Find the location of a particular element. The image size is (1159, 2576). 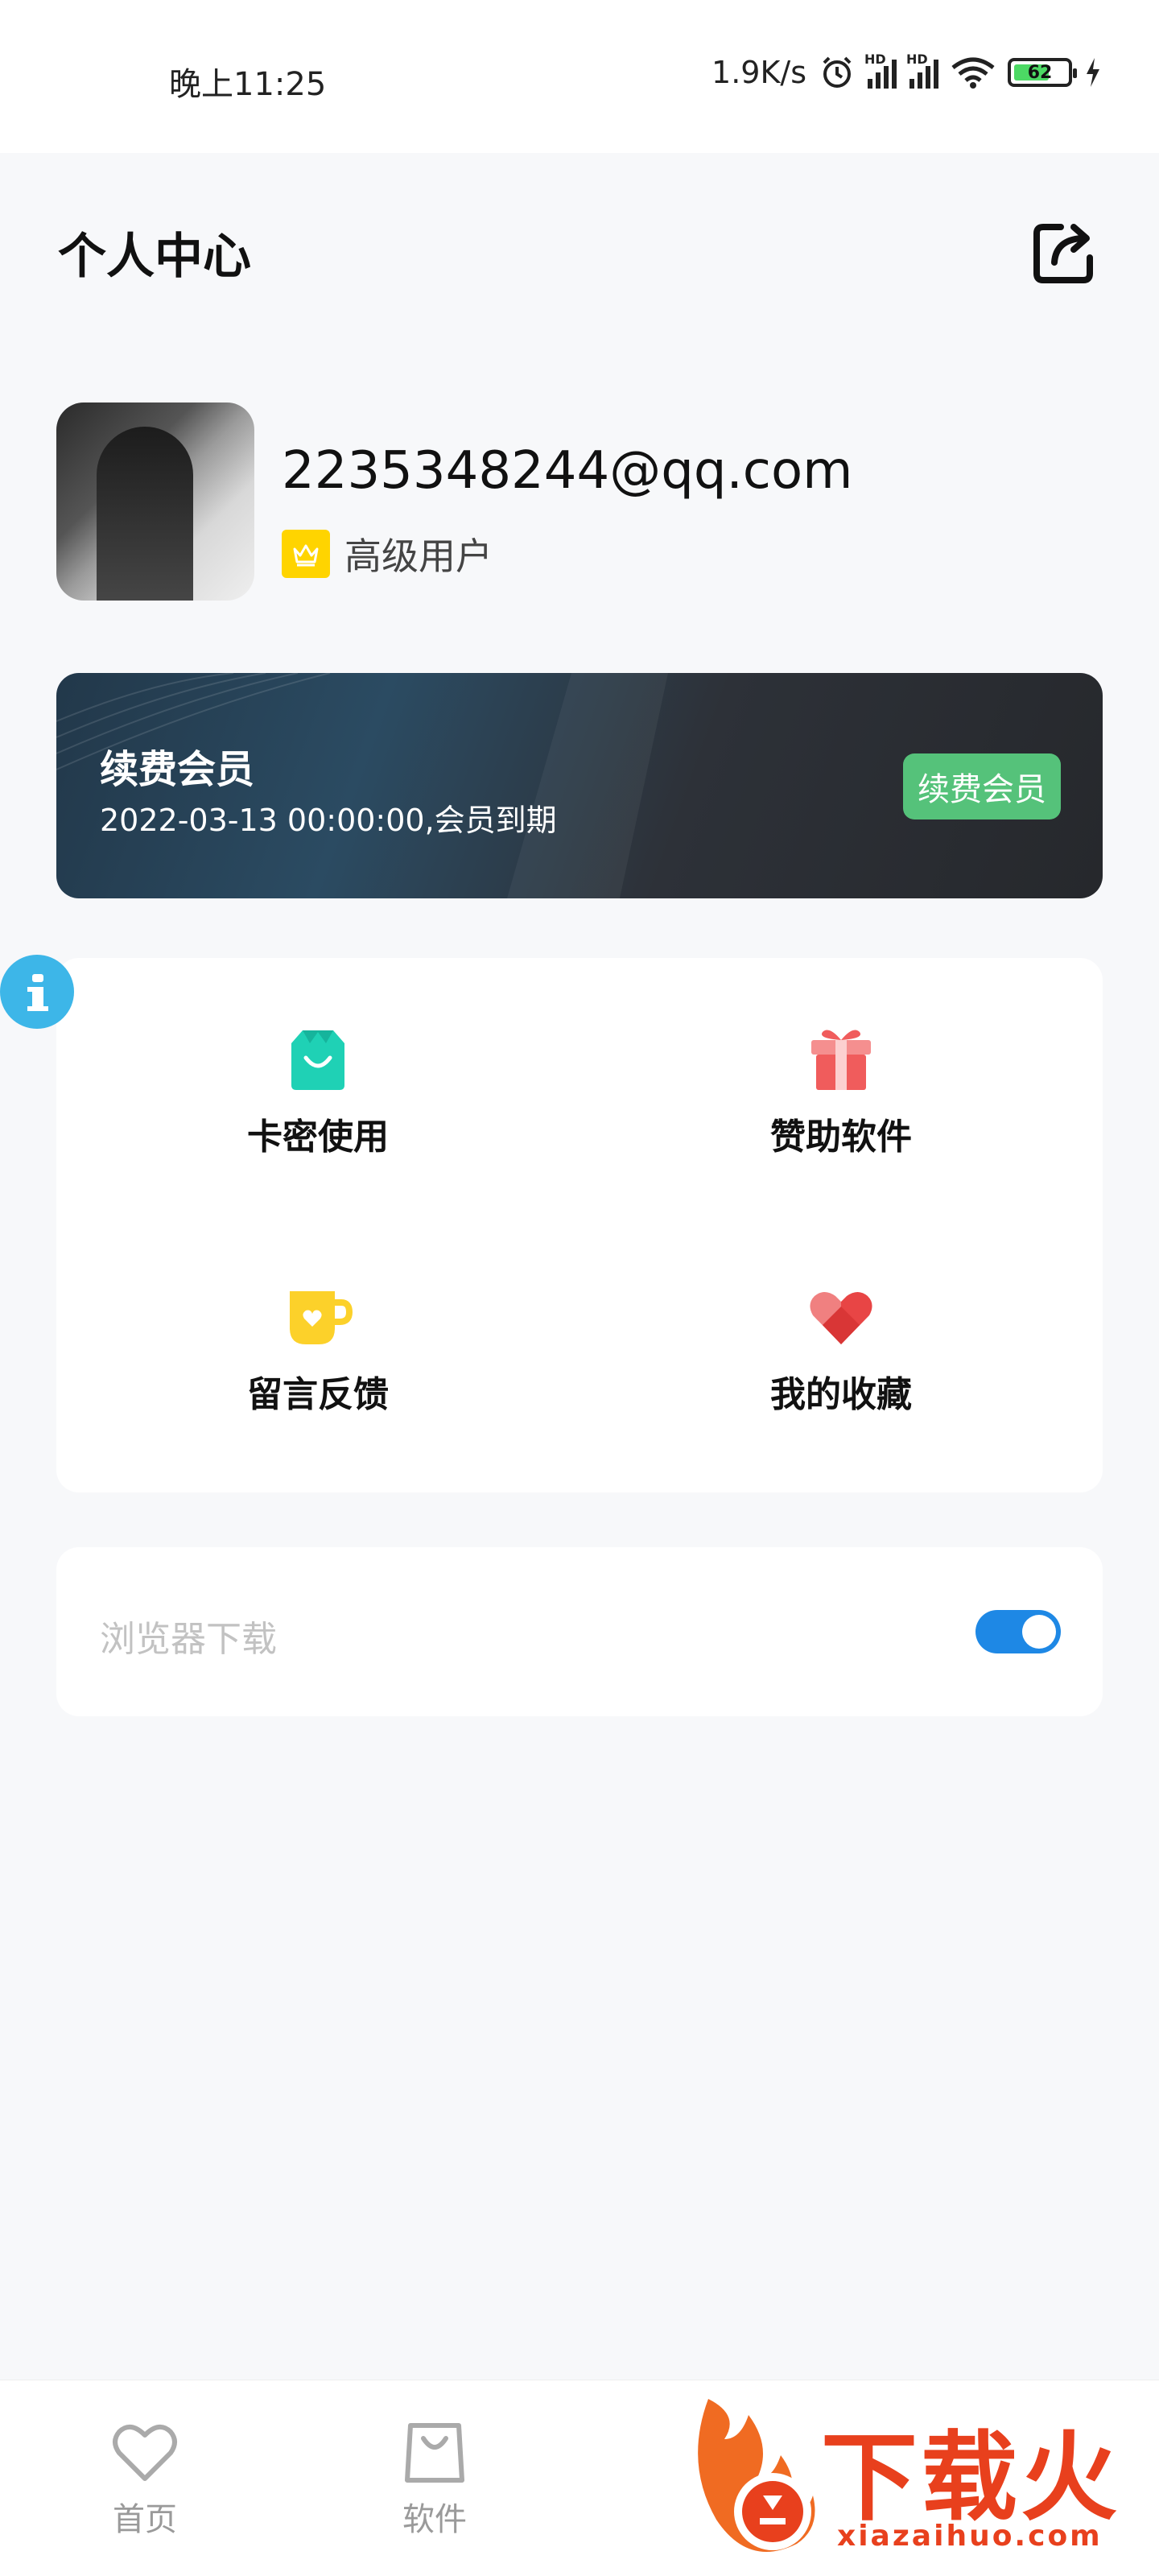

feedback-label: 留言反馈 is located at coordinates (318, 1394).